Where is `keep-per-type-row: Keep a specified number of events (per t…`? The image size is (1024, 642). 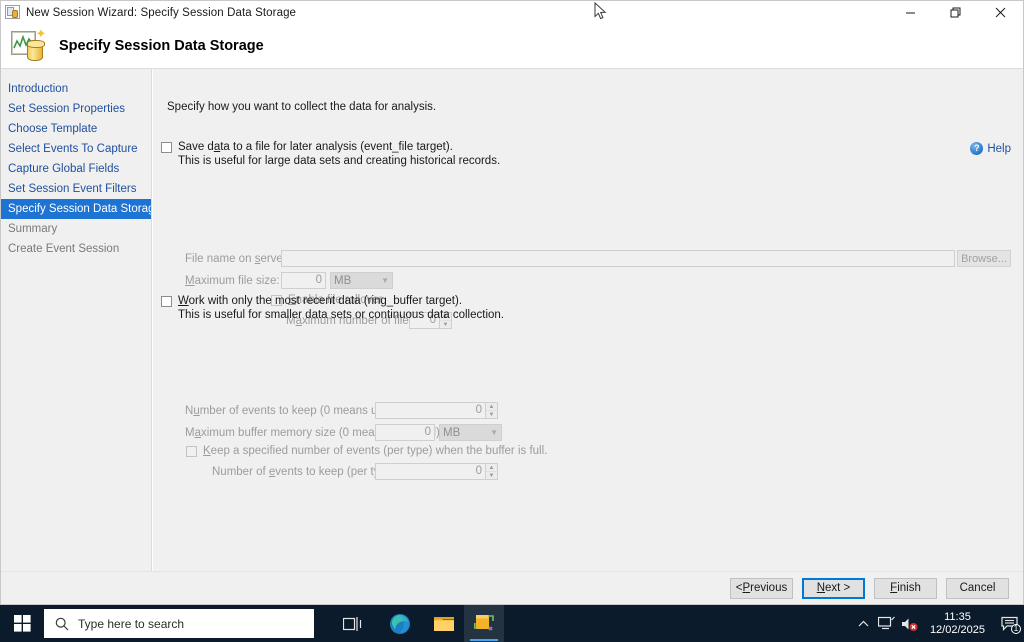 keep-per-type-row: Keep a specified number of events (per t… is located at coordinates (366, 451).